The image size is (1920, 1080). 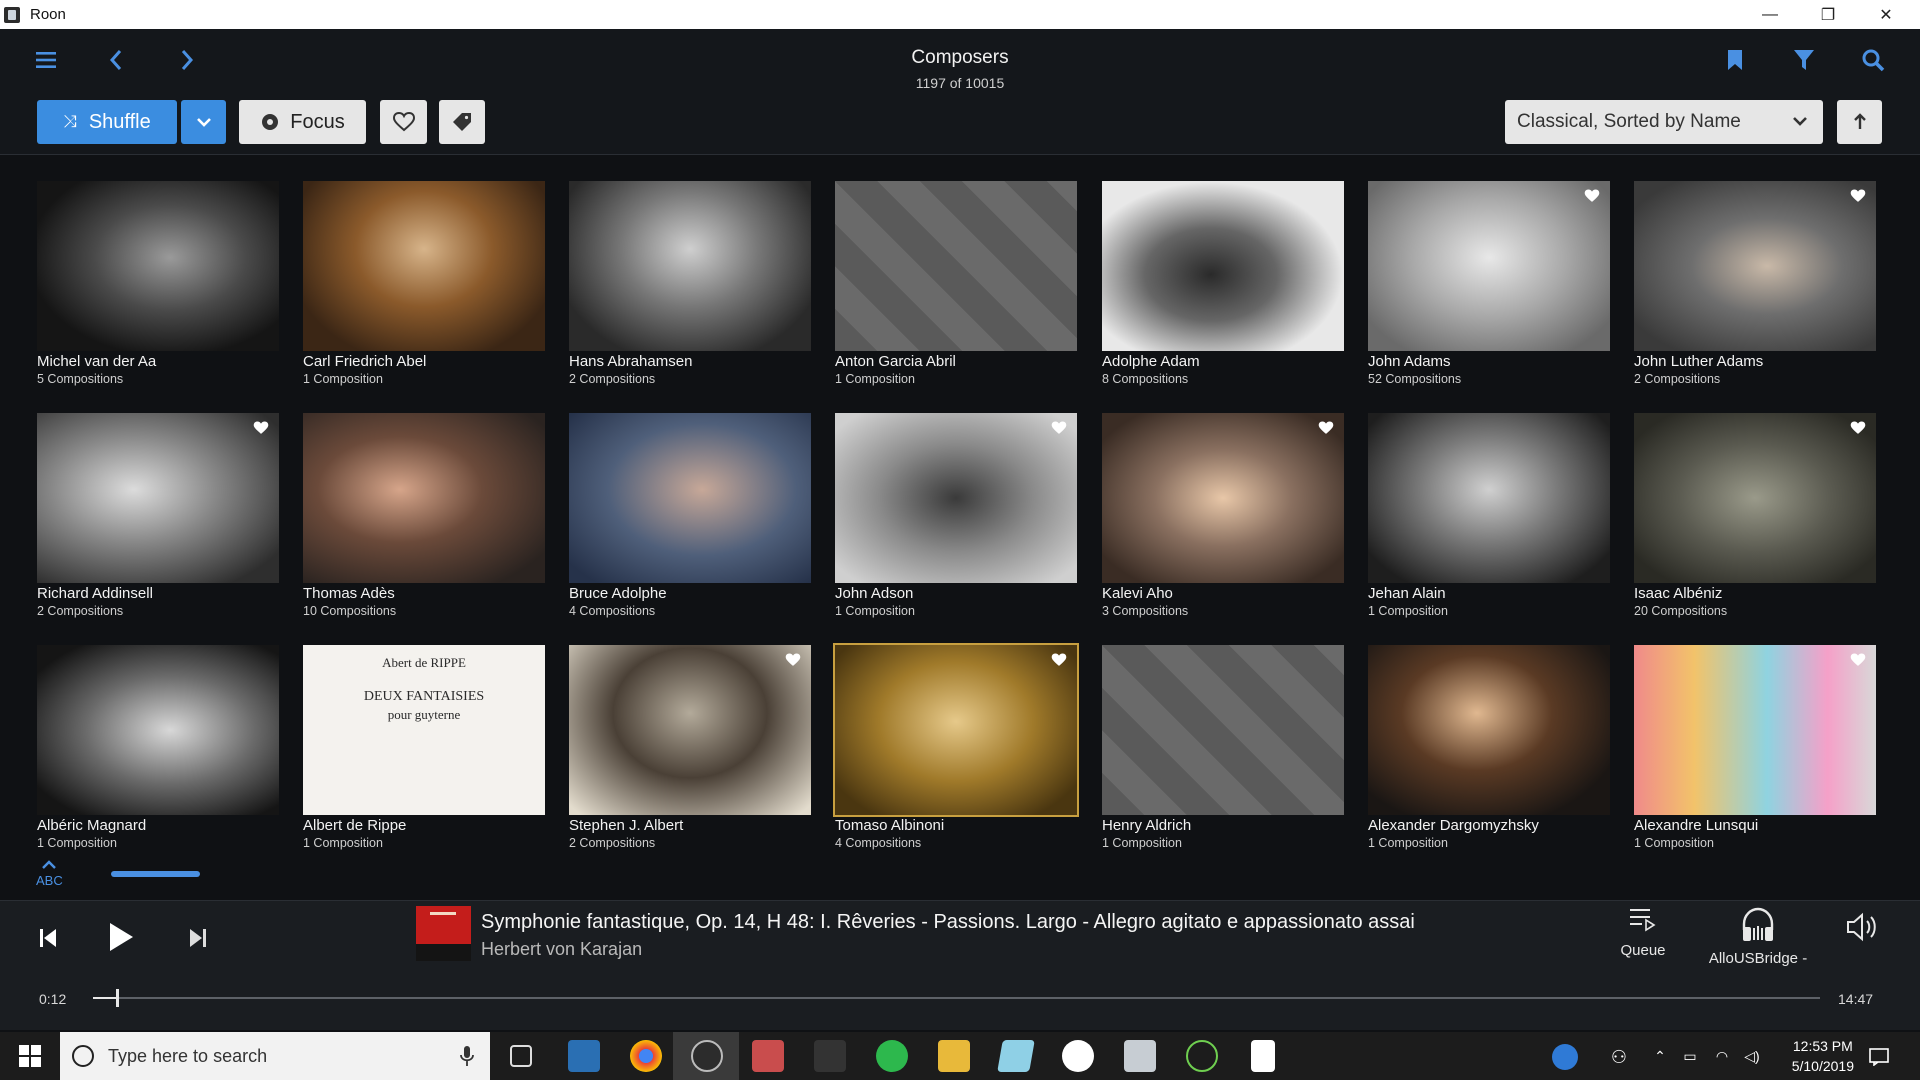 I want to click on composer-tile: John Adams 52 Compositions, so click(x=1489, y=286).